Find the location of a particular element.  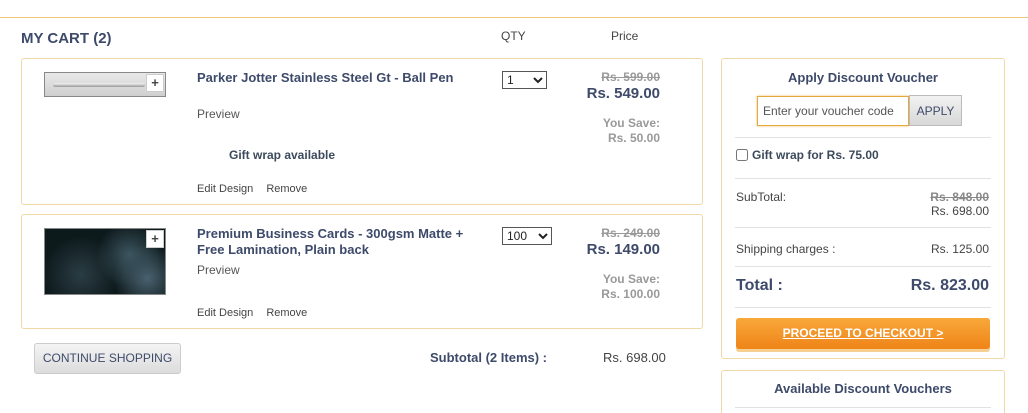

total-value: Rs. 823.00 is located at coordinates (949, 285).